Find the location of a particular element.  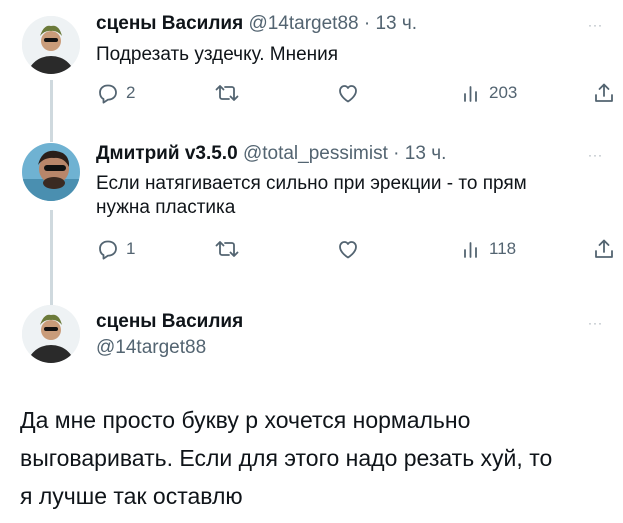

tweet-header: сцены Василия is located at coordinates (169, 322).